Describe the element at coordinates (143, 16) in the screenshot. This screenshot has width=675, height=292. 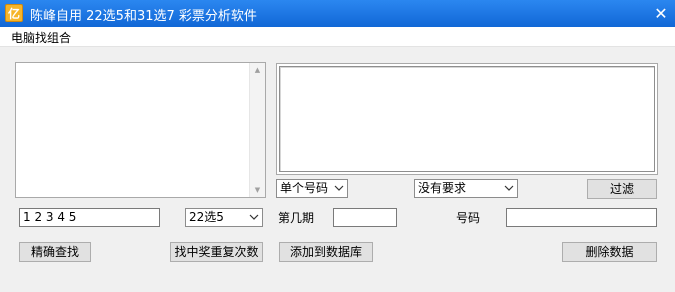
I see `window-title: 陈峰自用 22选5和31选7 彩票分析软件` at that location.